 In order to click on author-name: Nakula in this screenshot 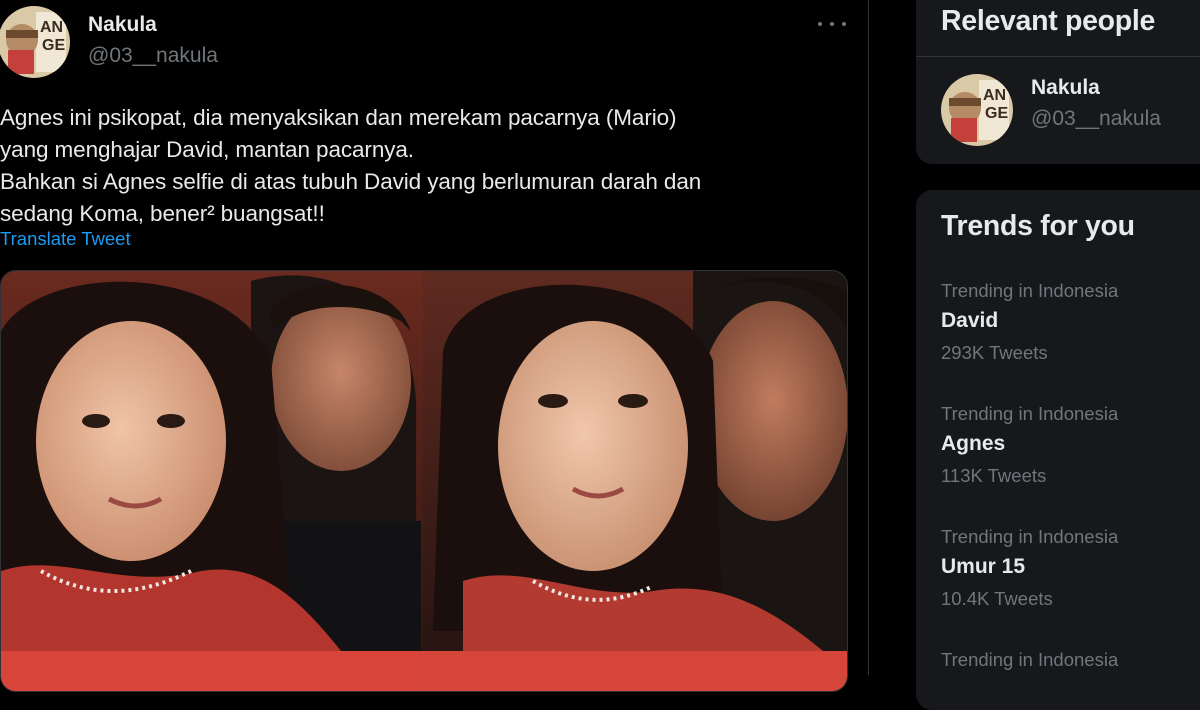, I will do `click(122, 25)`.